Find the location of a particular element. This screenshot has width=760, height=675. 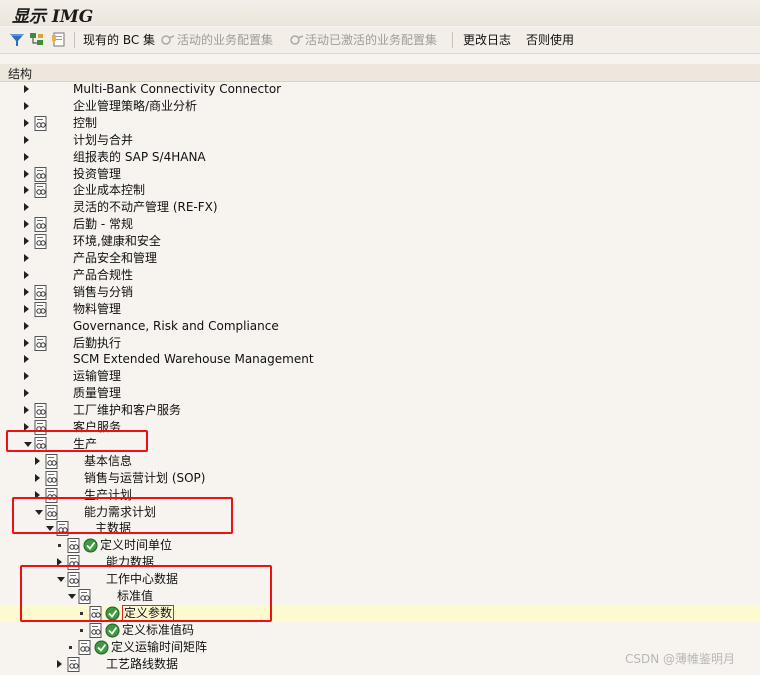

tree-node: 质量管理 is located at coordinates (380, 393).